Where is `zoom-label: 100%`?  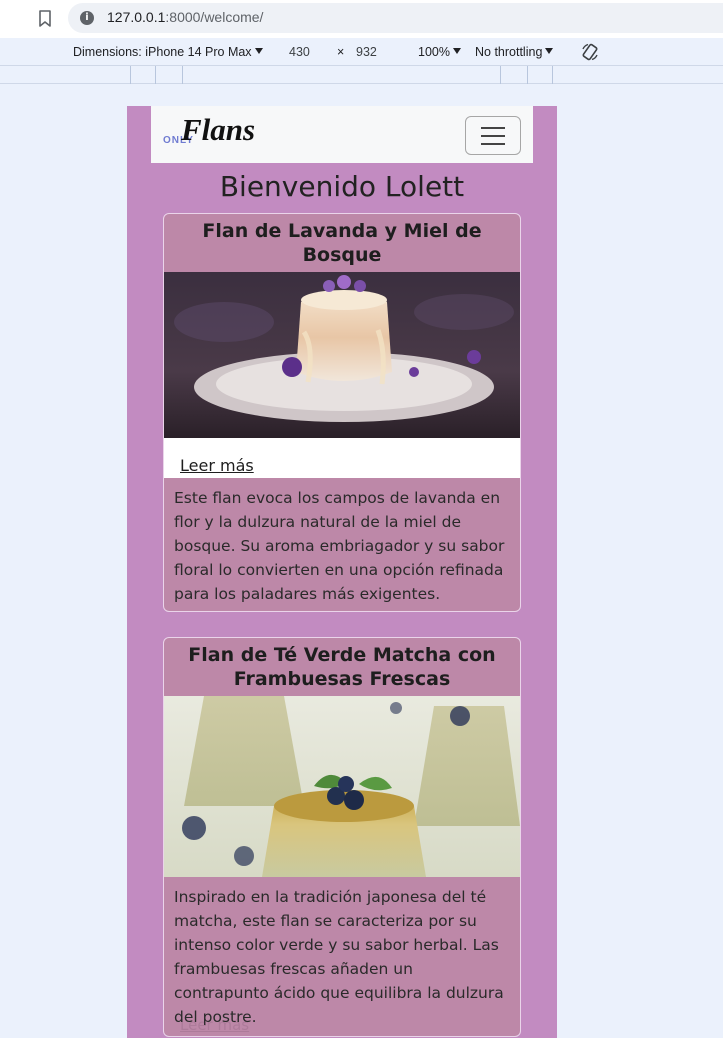
zoom-label: 100% is located at coordinates (434, 52).